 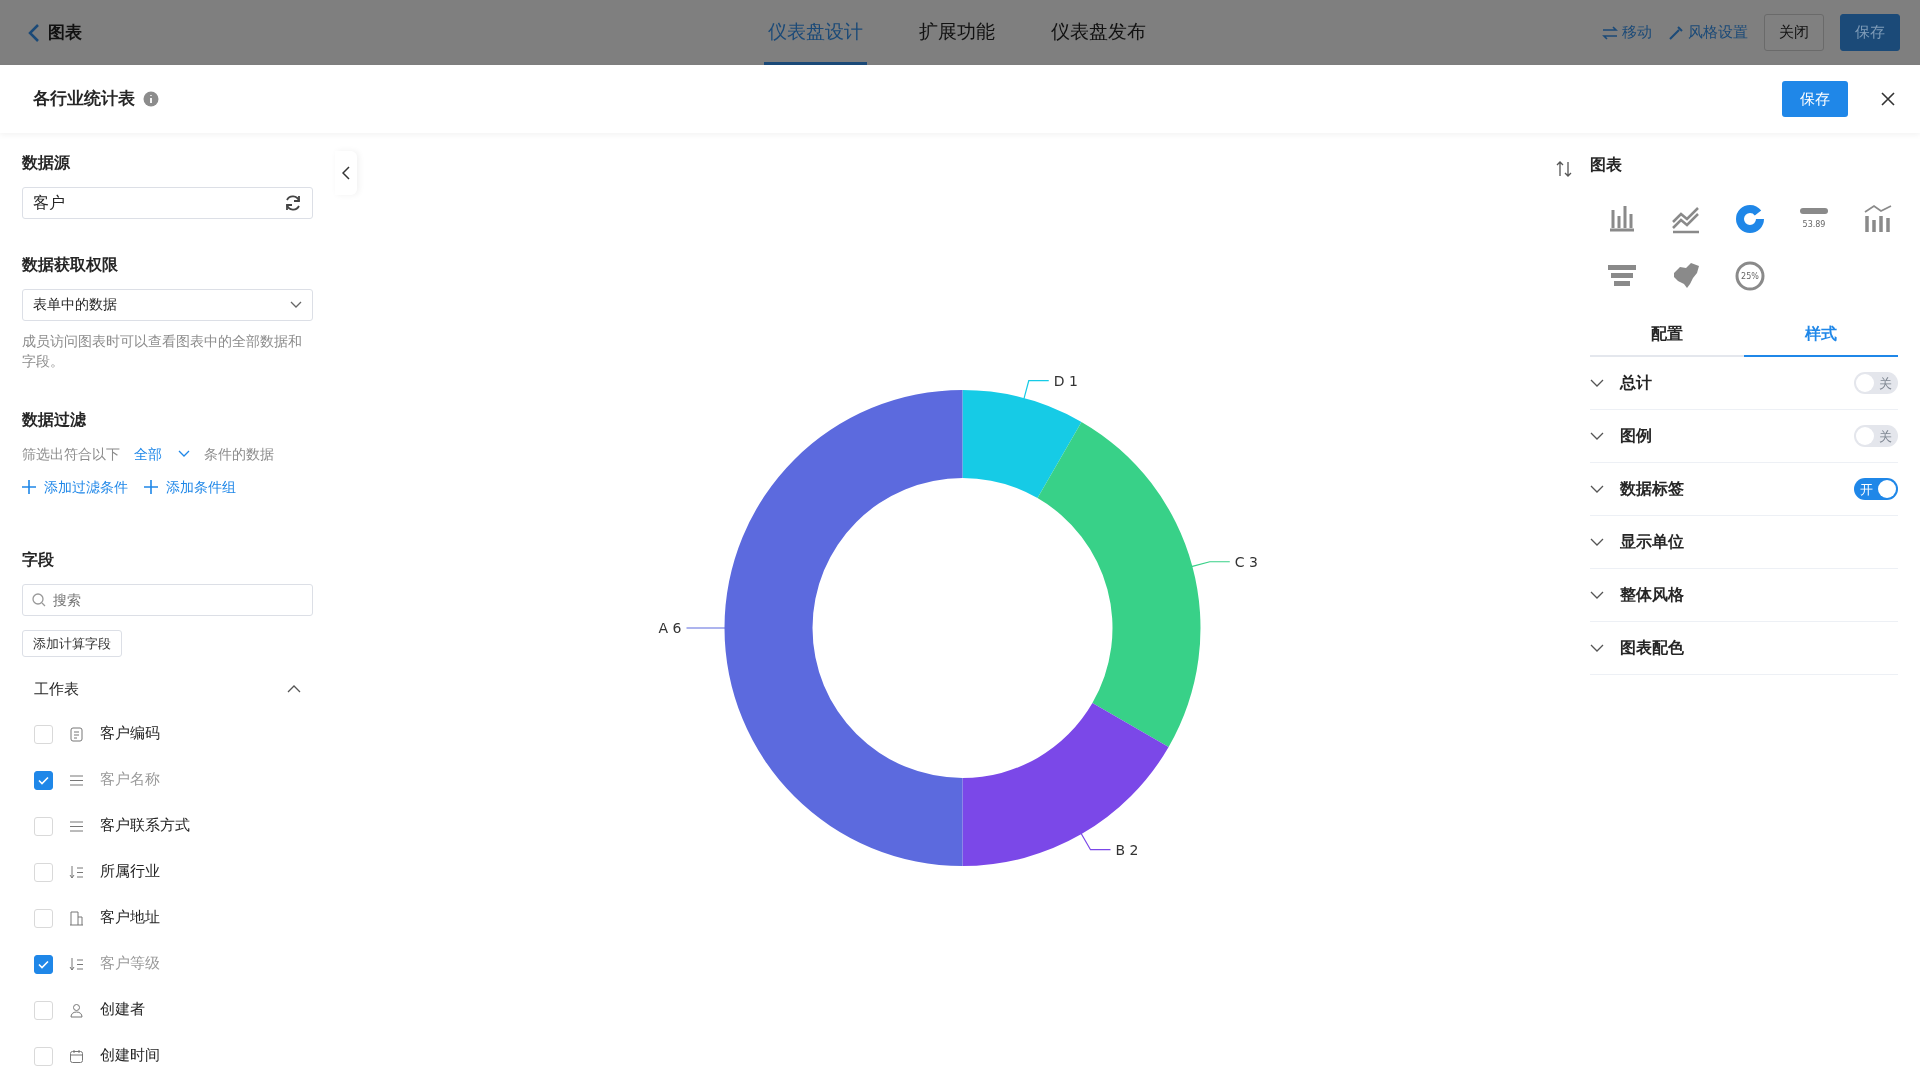 What do you see at coordinates (1246, 561) in the screenshot?
I see `data-label: C 3` at bounding box center [1246, 561].